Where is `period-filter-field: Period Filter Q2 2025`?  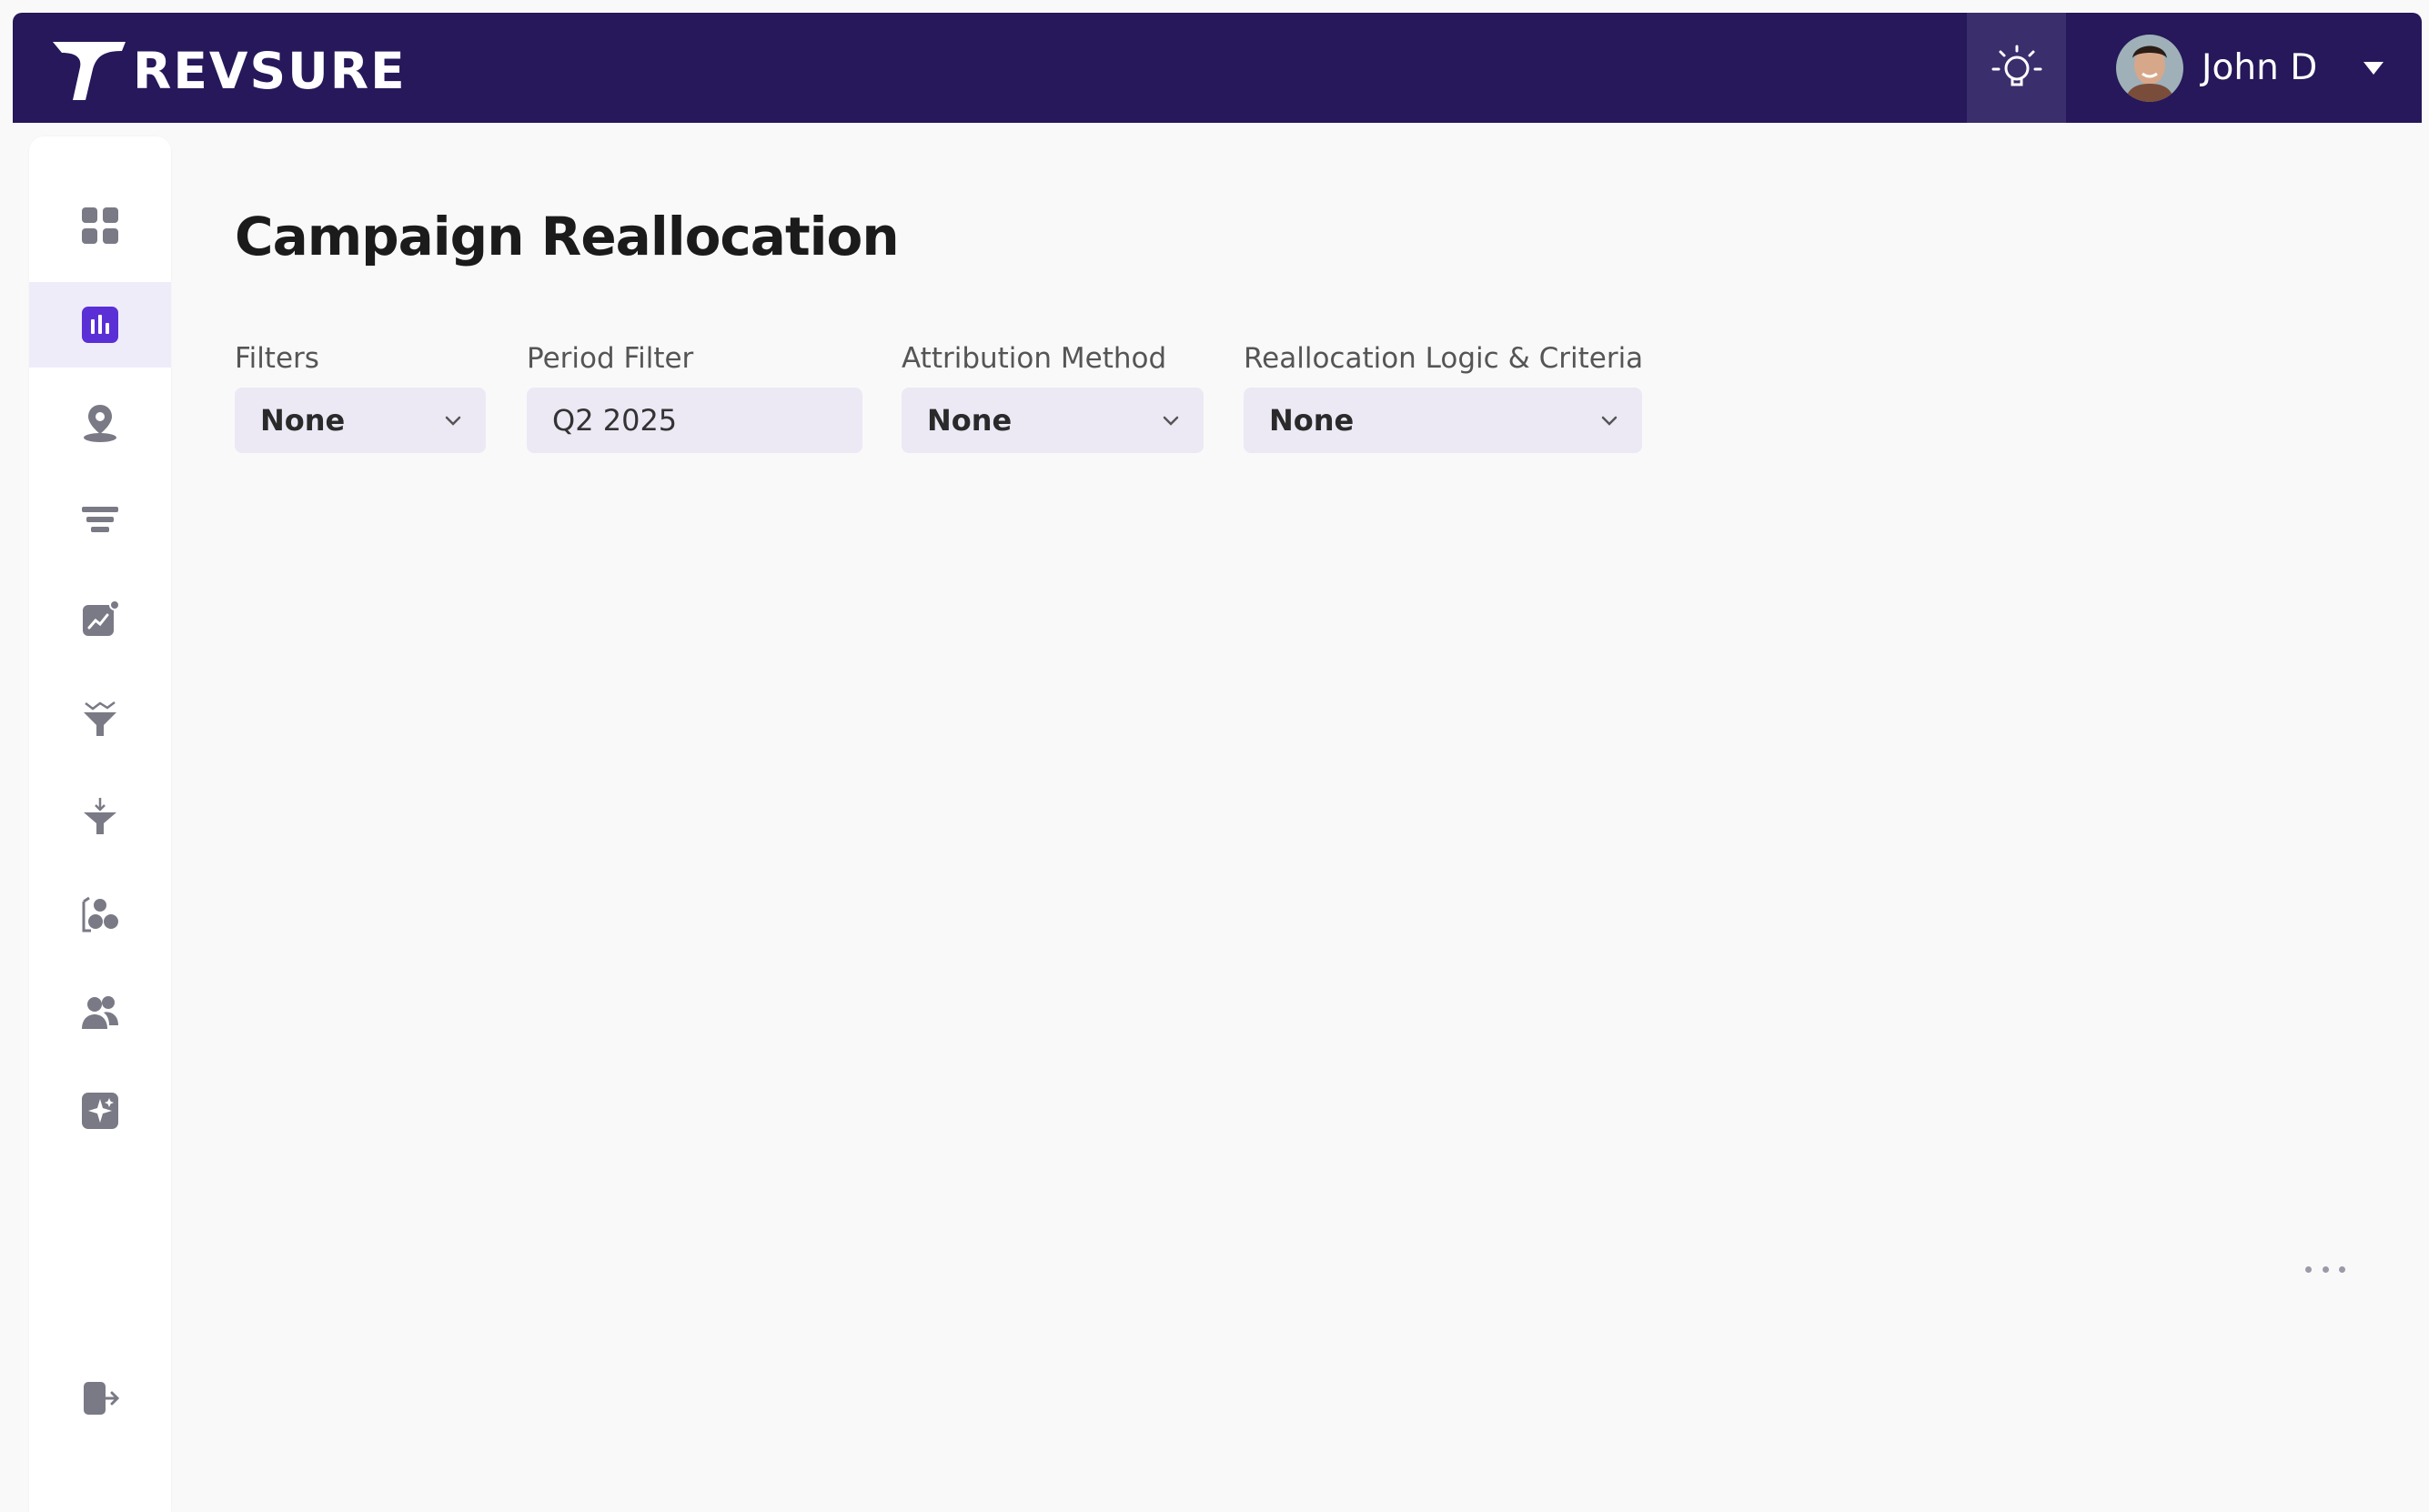 period-filter-field: Period Filter Q2 2025 is located at coordinates (694, 398).